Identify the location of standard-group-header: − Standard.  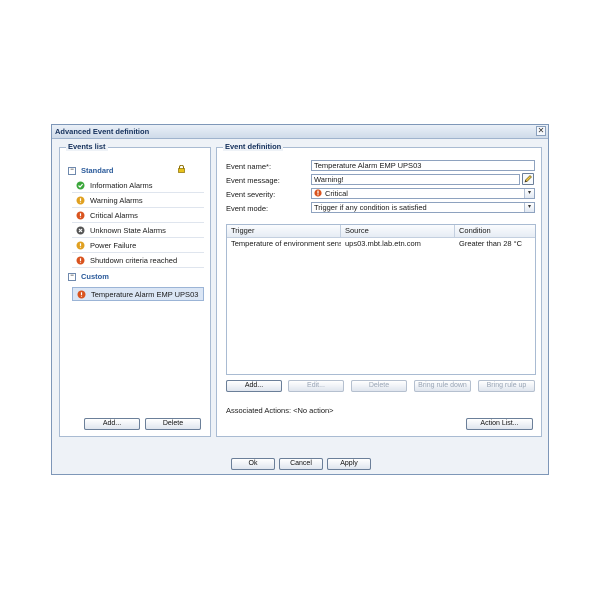
(91, 171).